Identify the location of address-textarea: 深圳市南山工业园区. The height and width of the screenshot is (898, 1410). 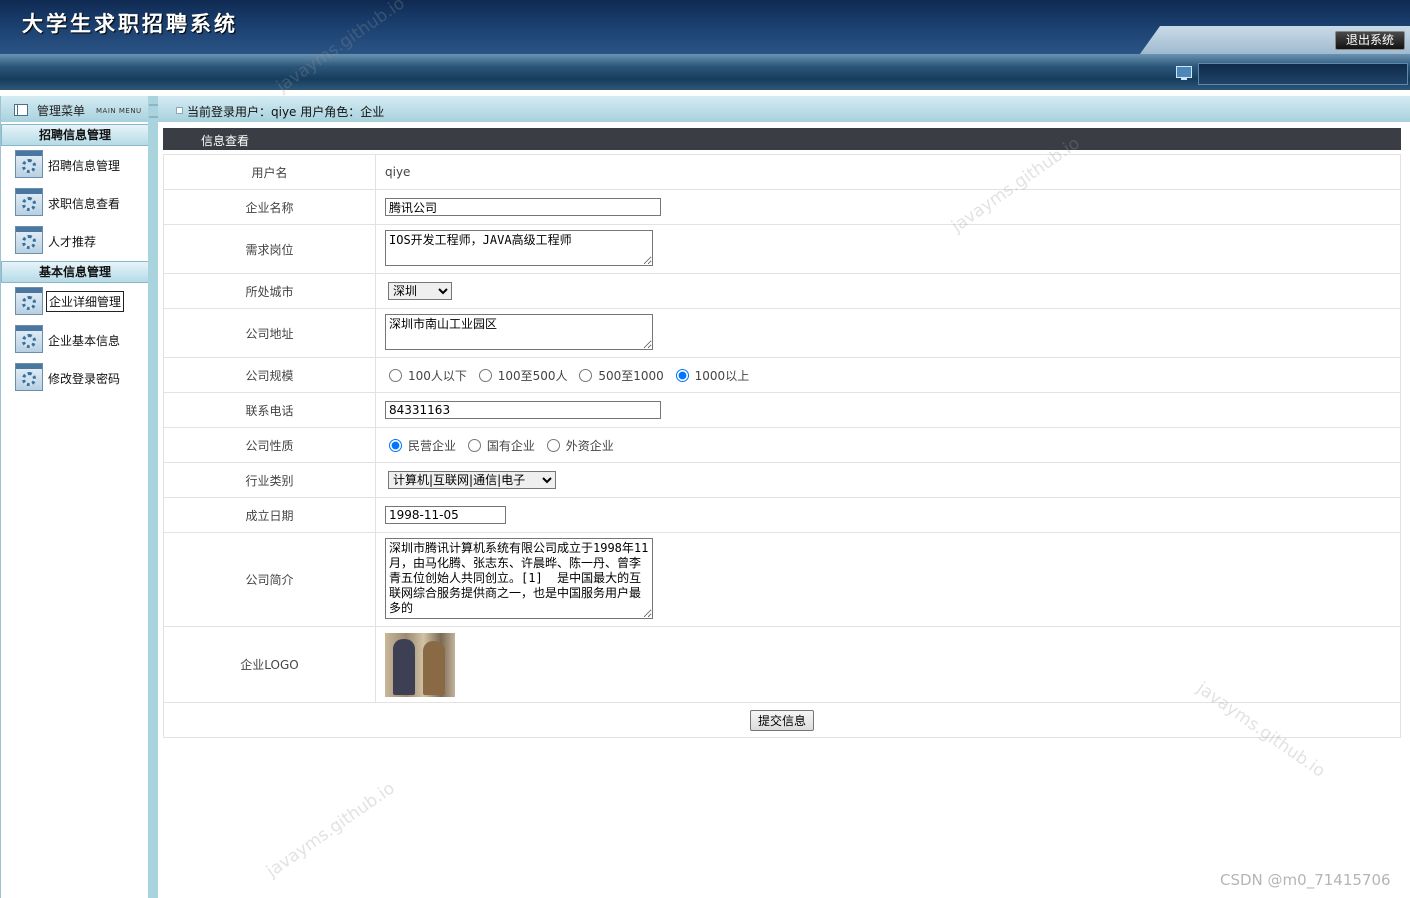
(519, 331).